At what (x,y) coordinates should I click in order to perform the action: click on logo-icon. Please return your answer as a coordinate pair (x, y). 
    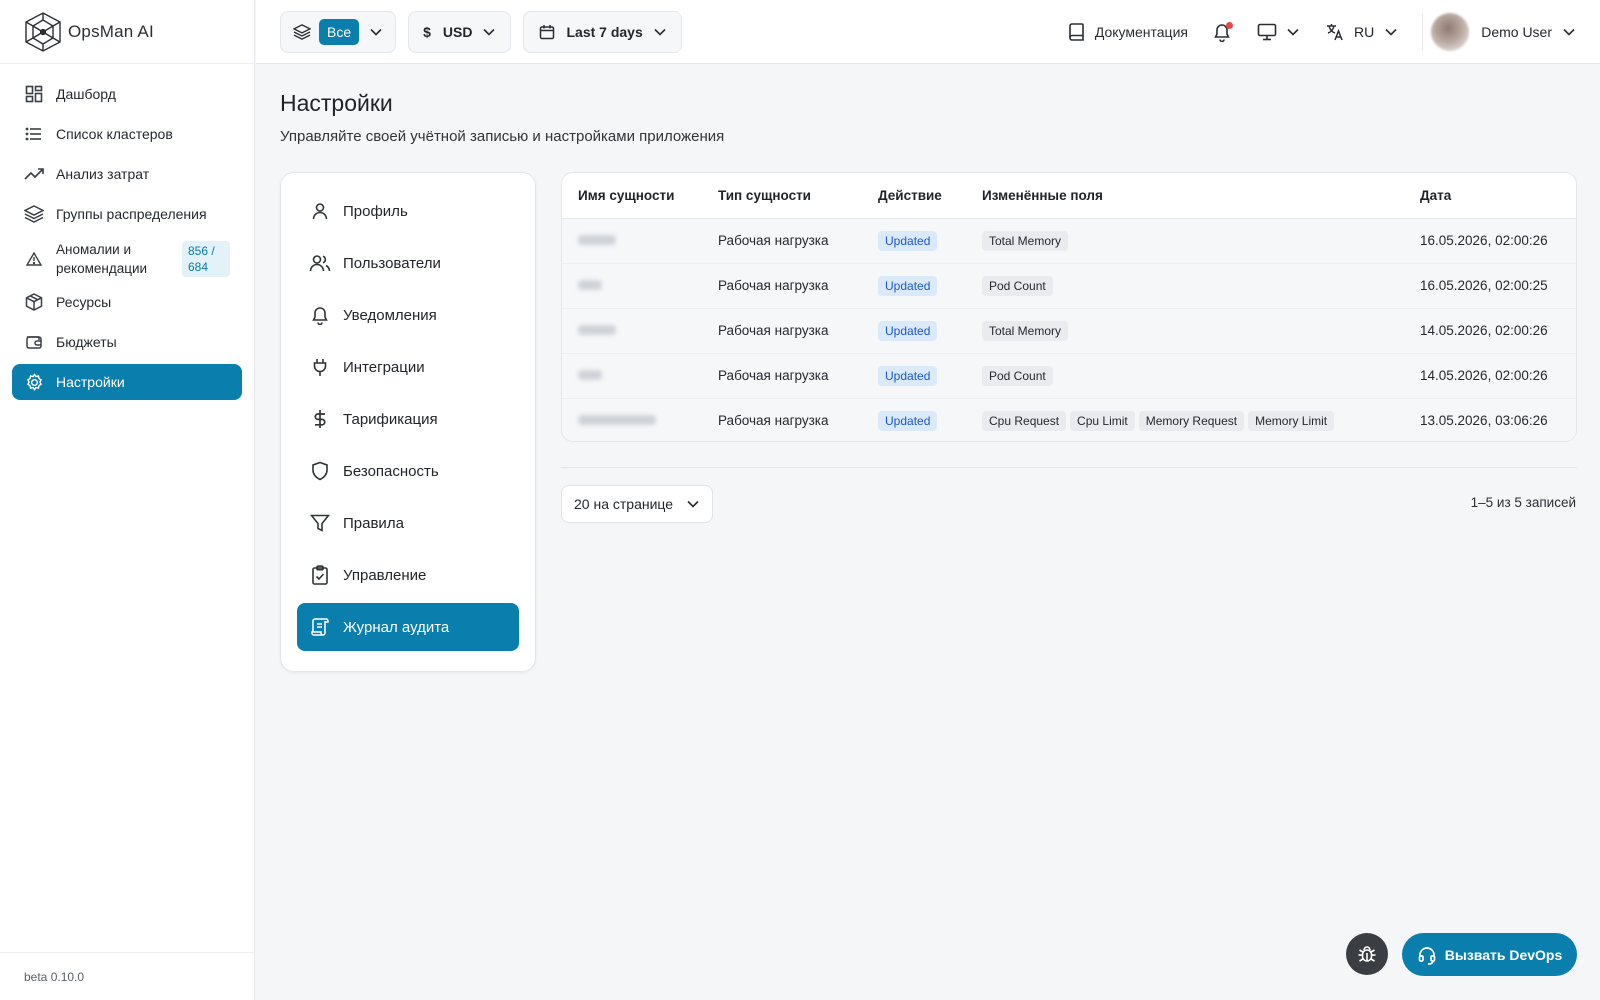
    Looking at the image, I should click on (43, 31).